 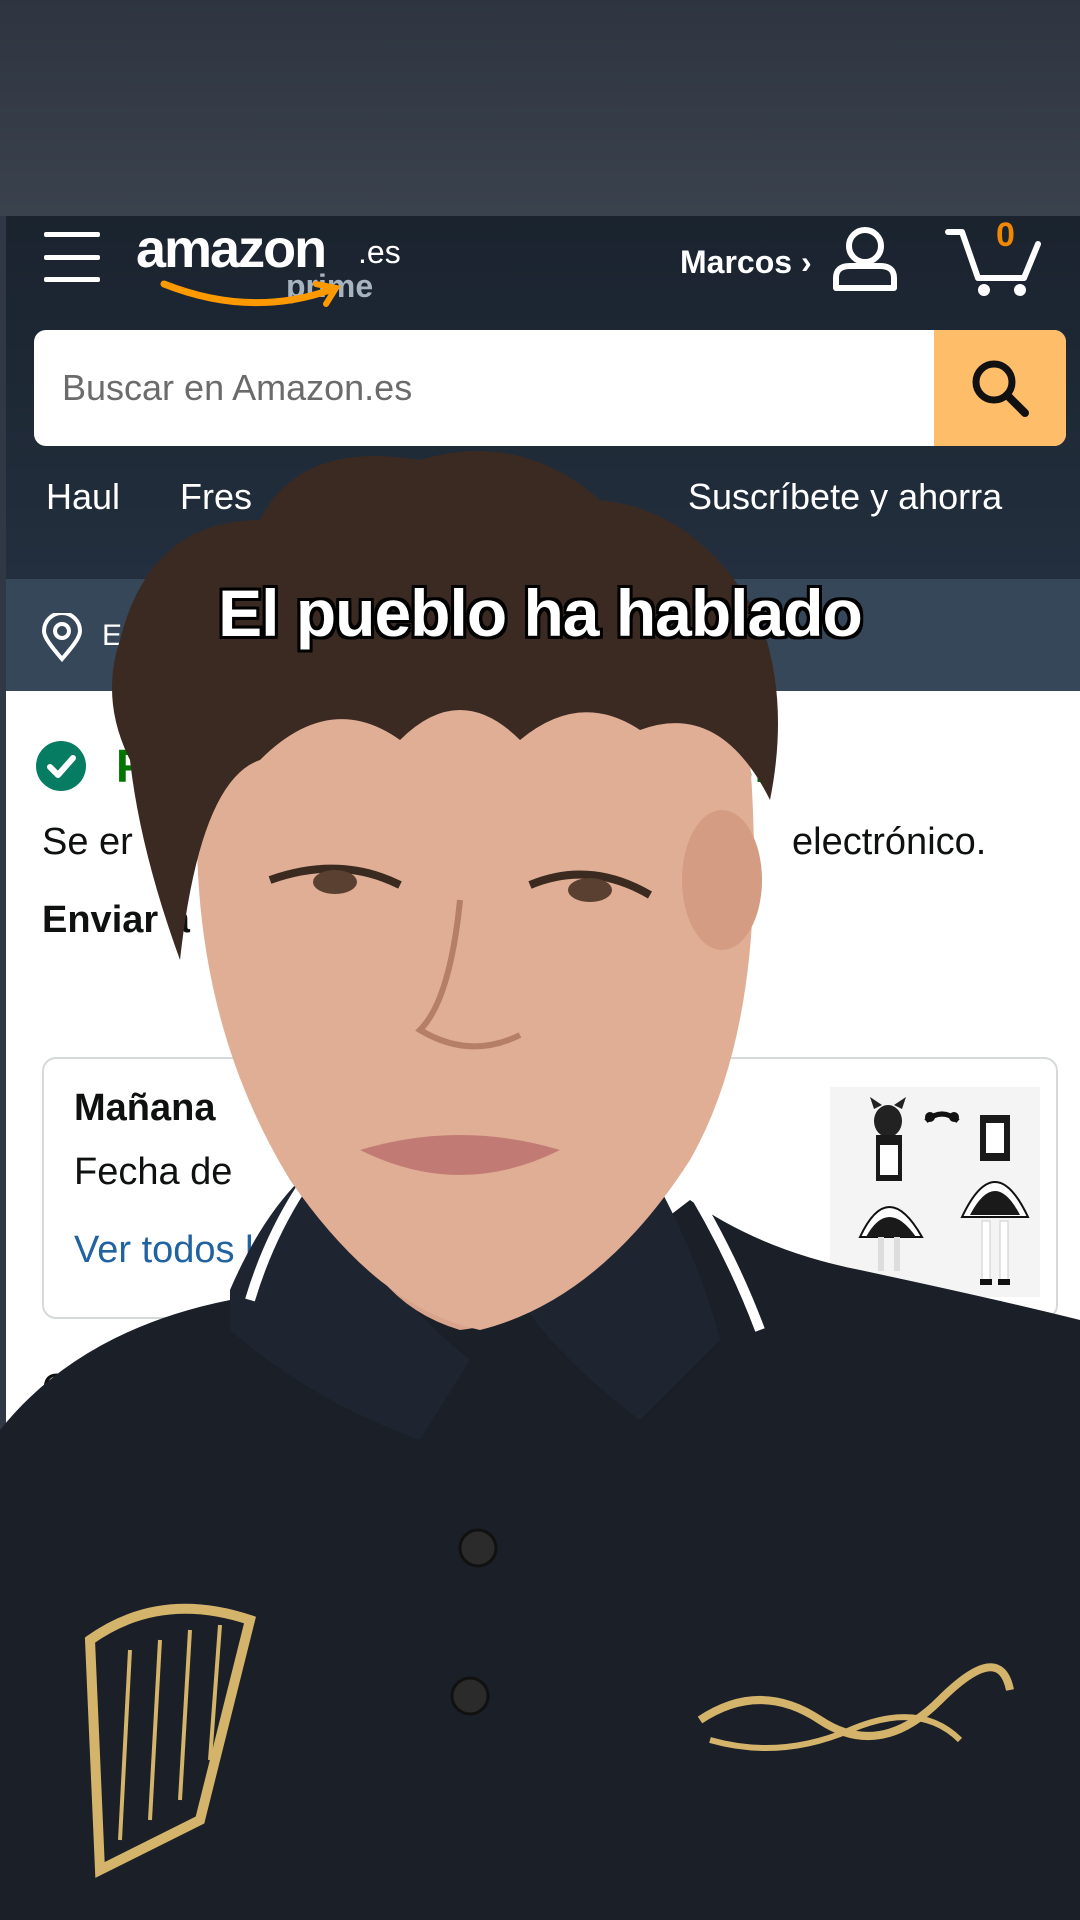 I want to click on product-image, so click(x=935, y=1192).